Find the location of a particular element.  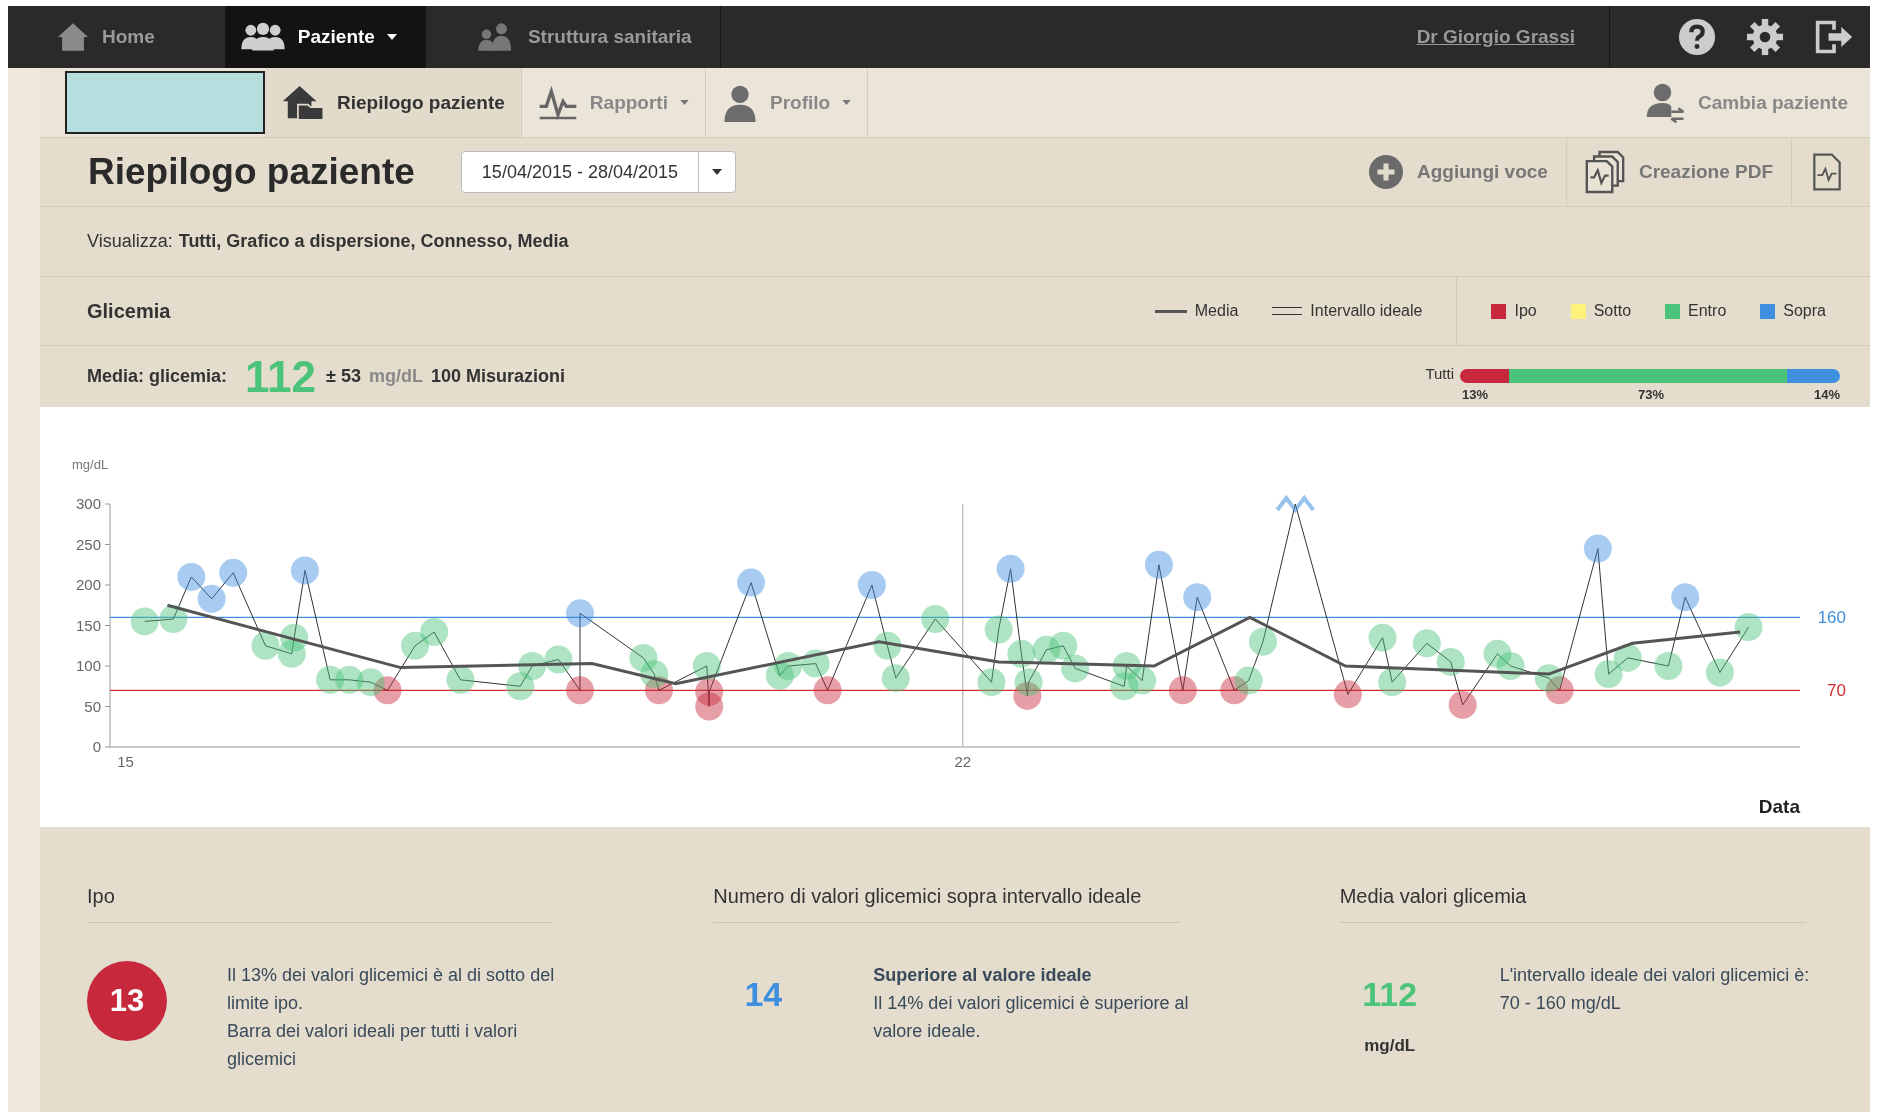

user-link: Dr Giorgio Grassi is located at coordinates (1495, 37).